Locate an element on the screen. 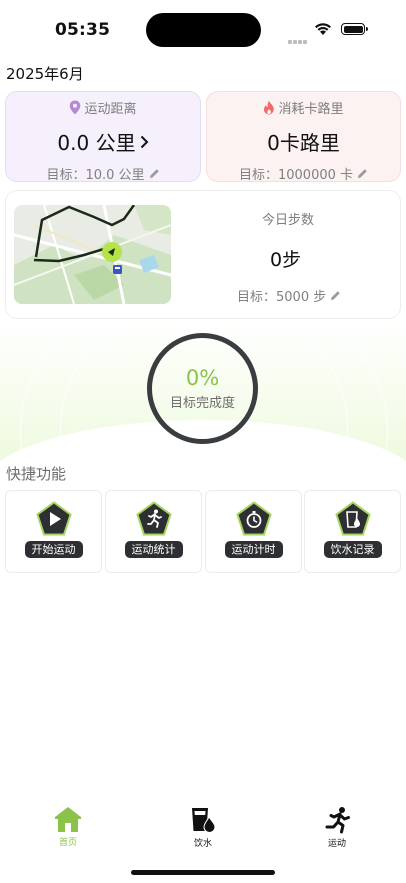 Image resolution: width=406 pixels, height=883 pixels. tab-home: 首页 is located at coordinates (68, 827).